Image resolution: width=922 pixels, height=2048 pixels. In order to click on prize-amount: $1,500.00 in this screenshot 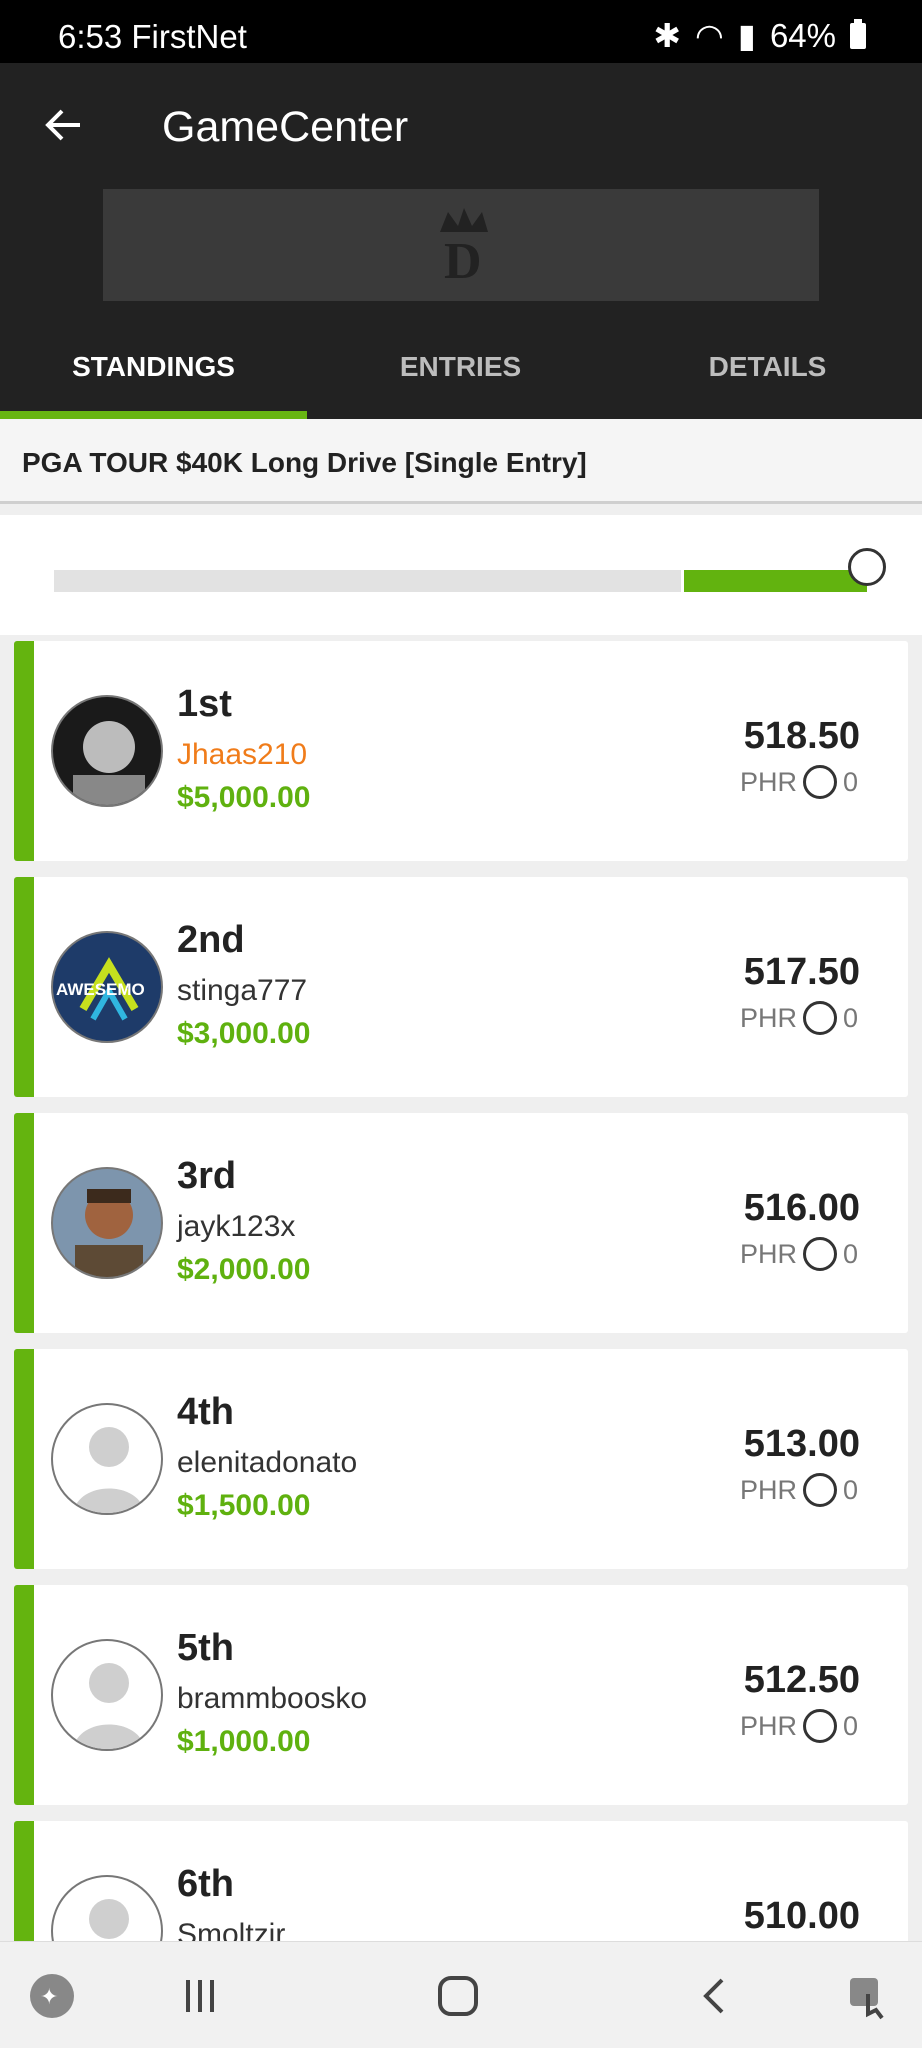, I will do `click(244, 1505)`.